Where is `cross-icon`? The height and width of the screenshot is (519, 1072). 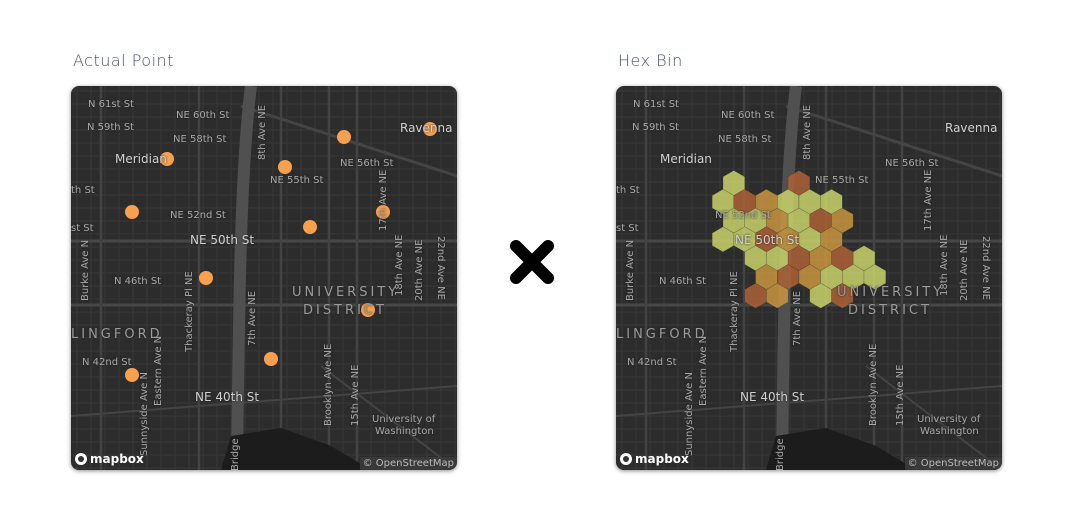 cross-icon is located at coordinates (532, 262).